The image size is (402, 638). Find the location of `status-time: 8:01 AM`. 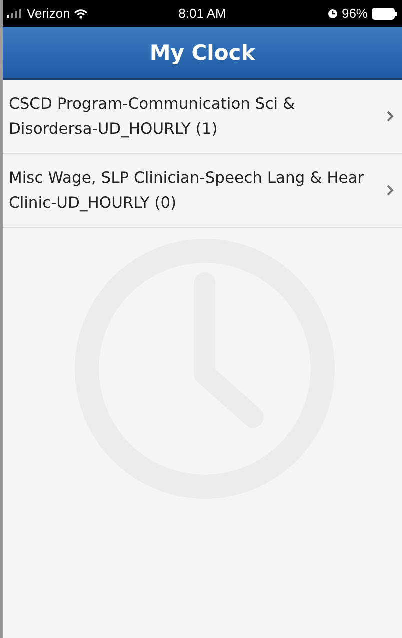

status-time: 8:01 AM is located at coordinates (202, 13).